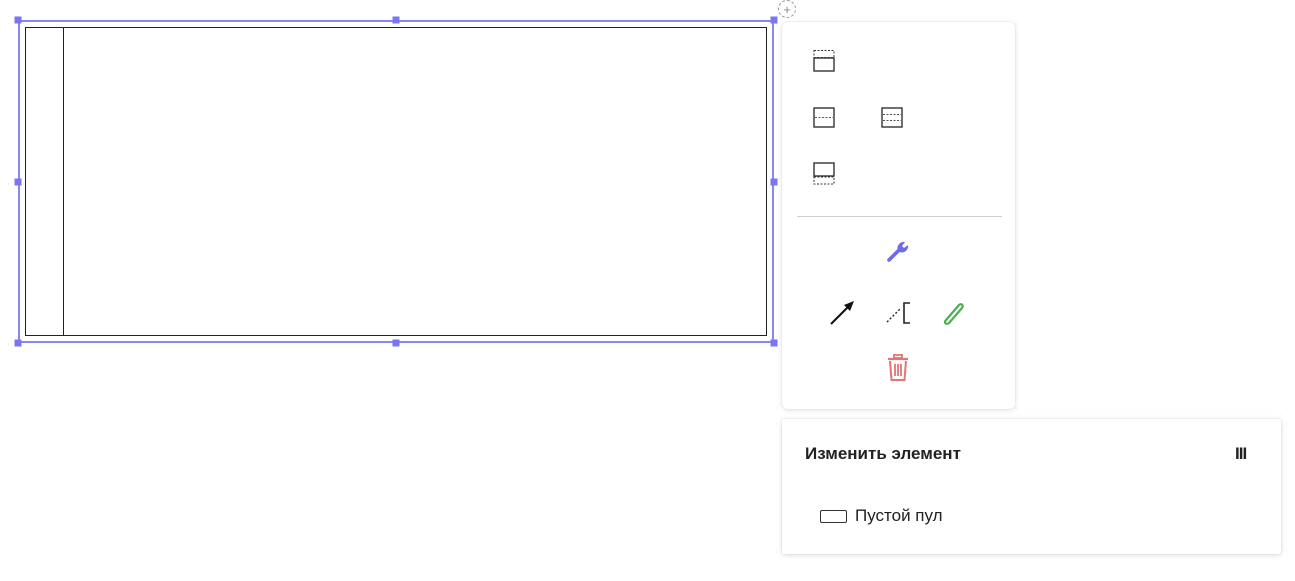 Image resolution: width=1295 pixels, height=581 pixels. I want to click on split-lane-three-icon, so click(892, 118).